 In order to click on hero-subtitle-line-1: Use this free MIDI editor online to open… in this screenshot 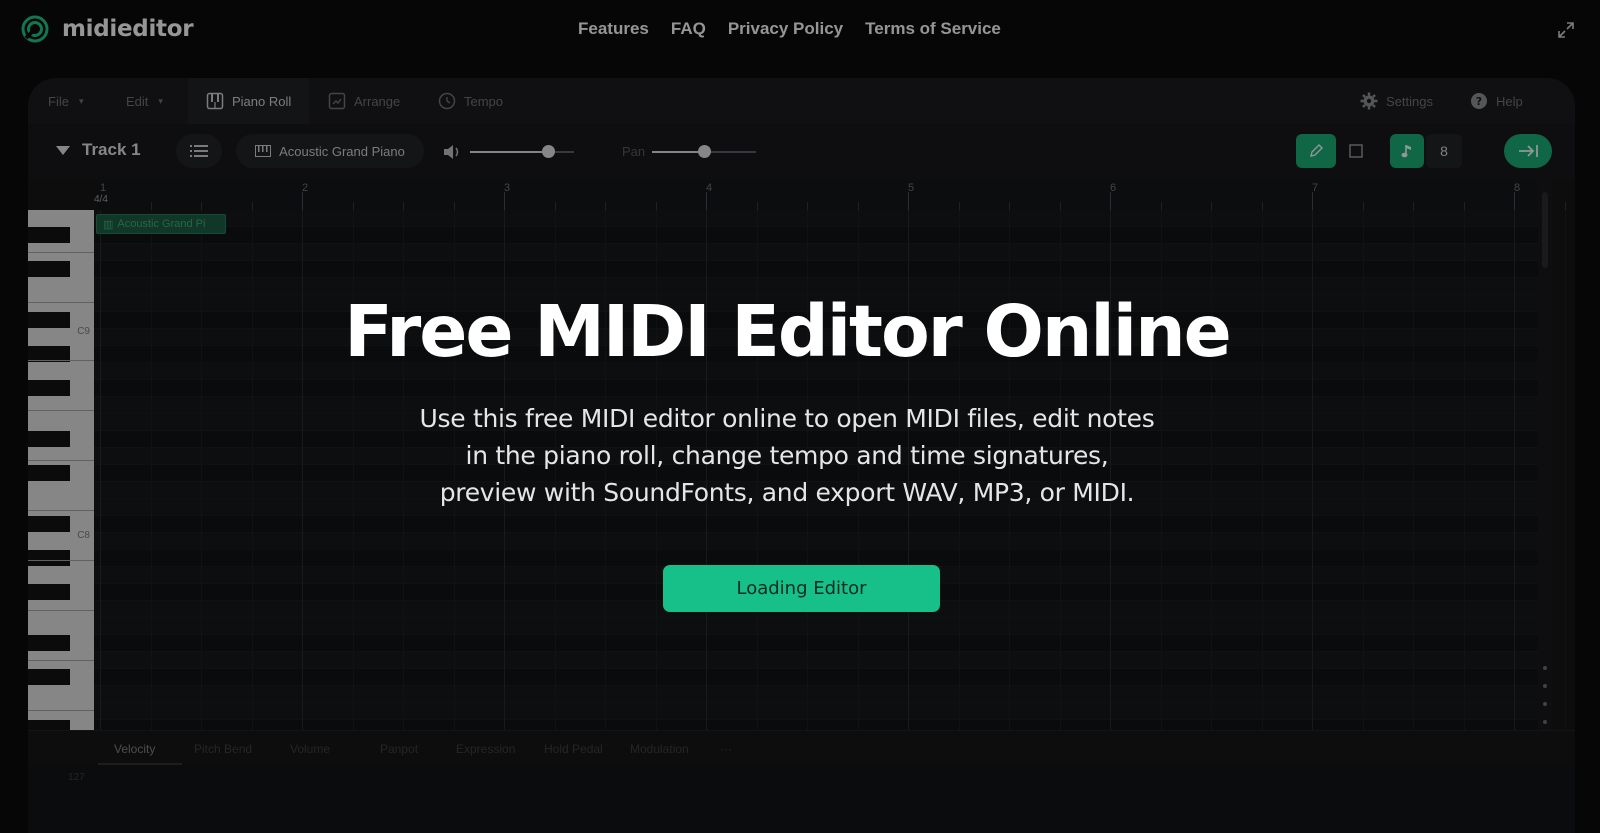, I will do `click(787, 418)`.